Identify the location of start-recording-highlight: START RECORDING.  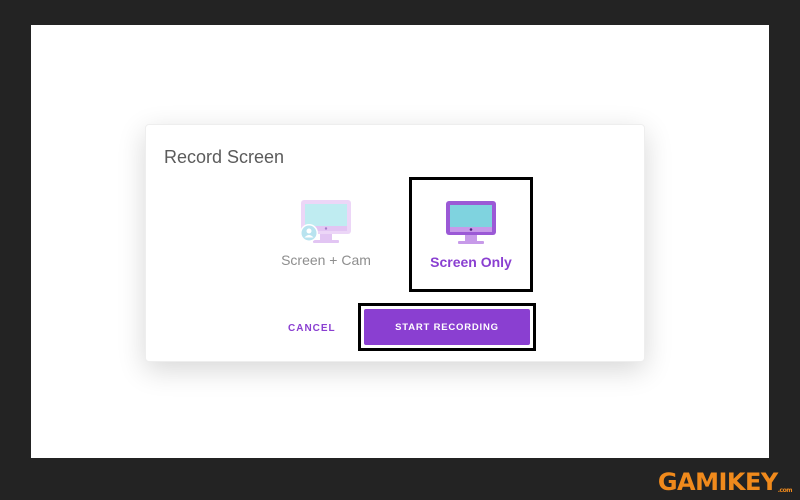
(447, 327).